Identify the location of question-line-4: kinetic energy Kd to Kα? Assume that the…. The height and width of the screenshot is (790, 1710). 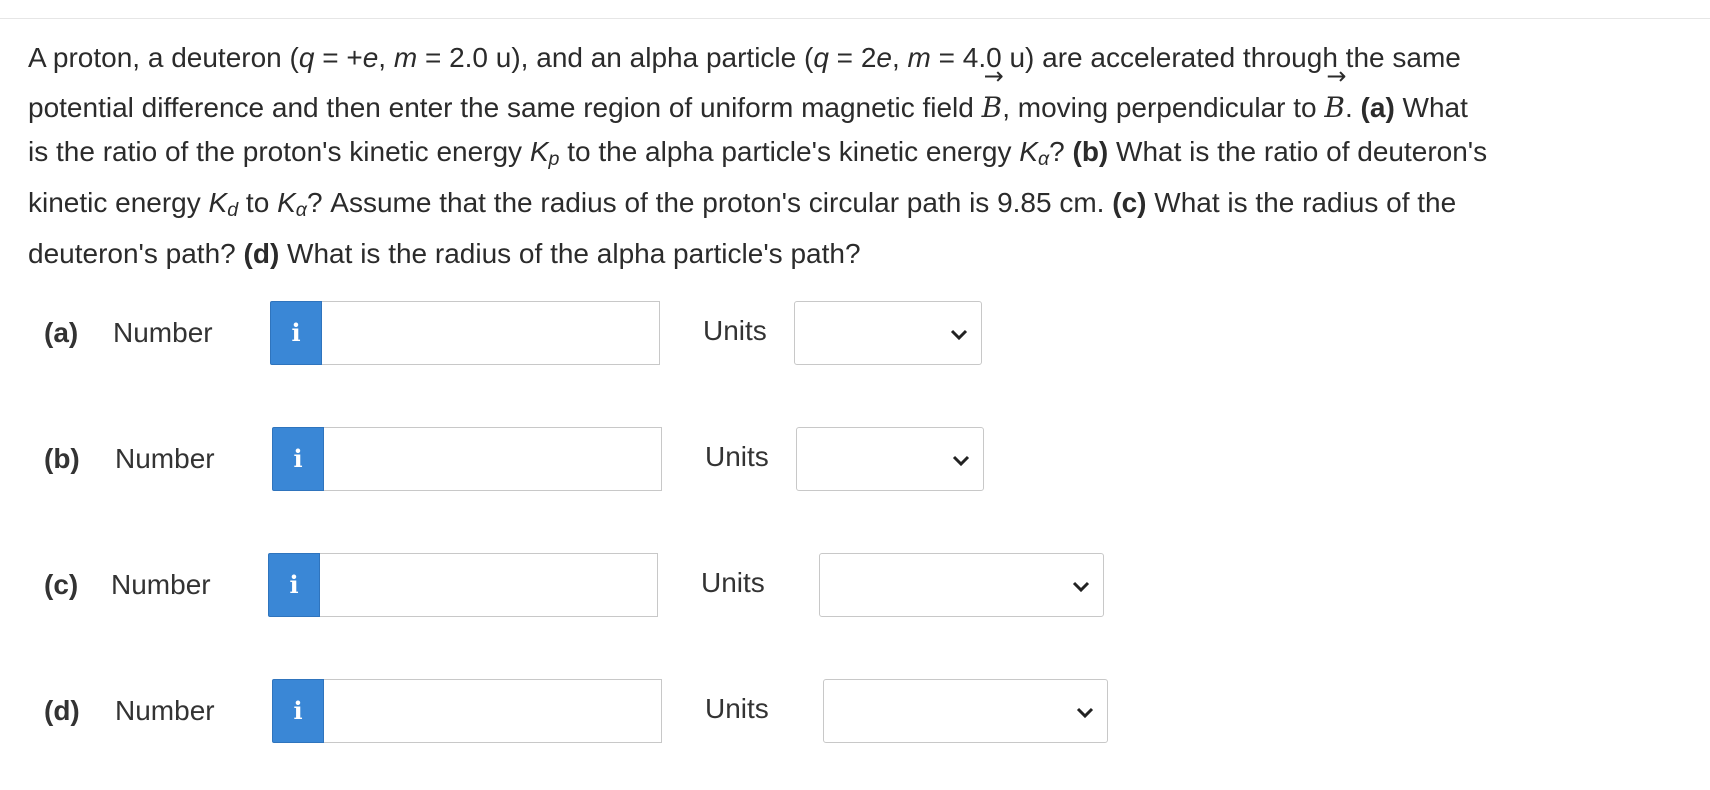
(742, 204).